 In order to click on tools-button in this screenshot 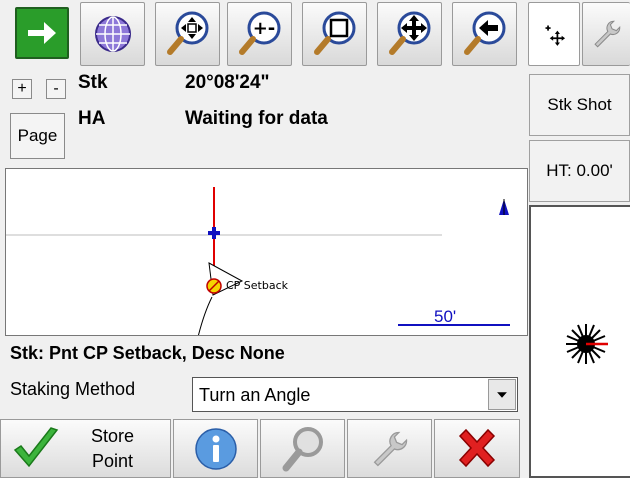, I will do `click(389, 448)`.